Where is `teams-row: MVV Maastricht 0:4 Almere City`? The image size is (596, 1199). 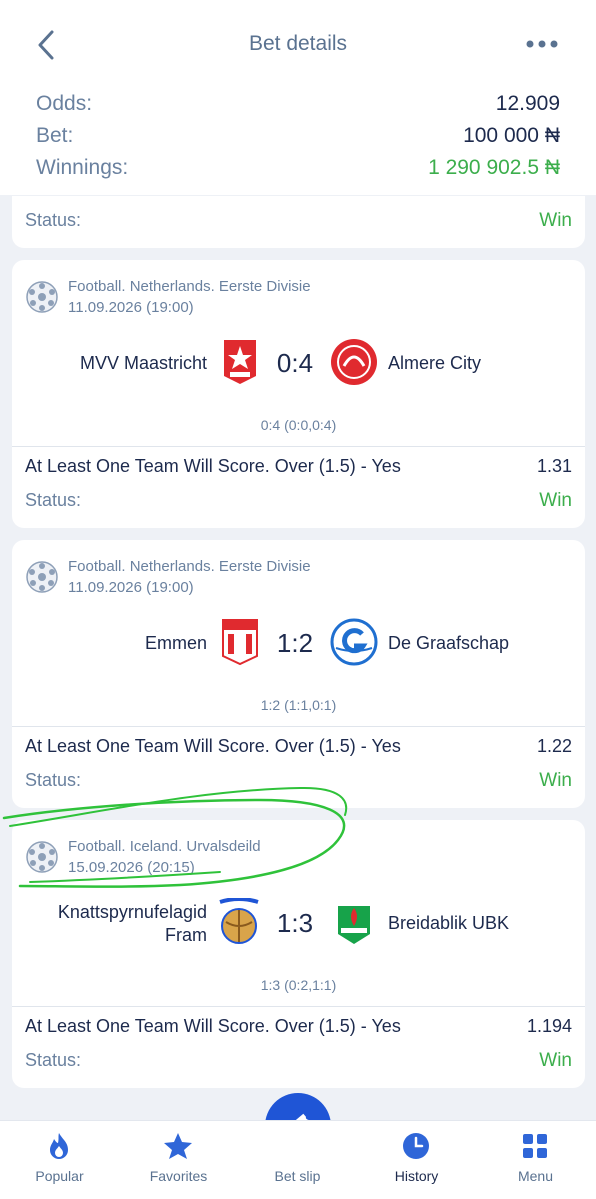 teams-row: MVV Maastricht 0:4 Almere City is located at coordinates (298, 365).